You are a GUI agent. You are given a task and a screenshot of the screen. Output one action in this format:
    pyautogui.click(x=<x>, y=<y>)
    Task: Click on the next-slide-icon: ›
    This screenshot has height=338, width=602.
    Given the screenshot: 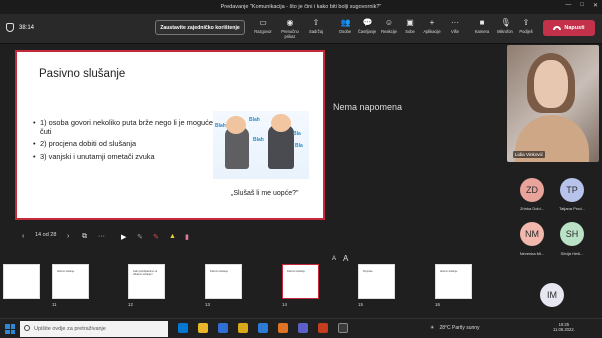 What is the action you would take?
    pyautogui.click(x=68, y=236)
    